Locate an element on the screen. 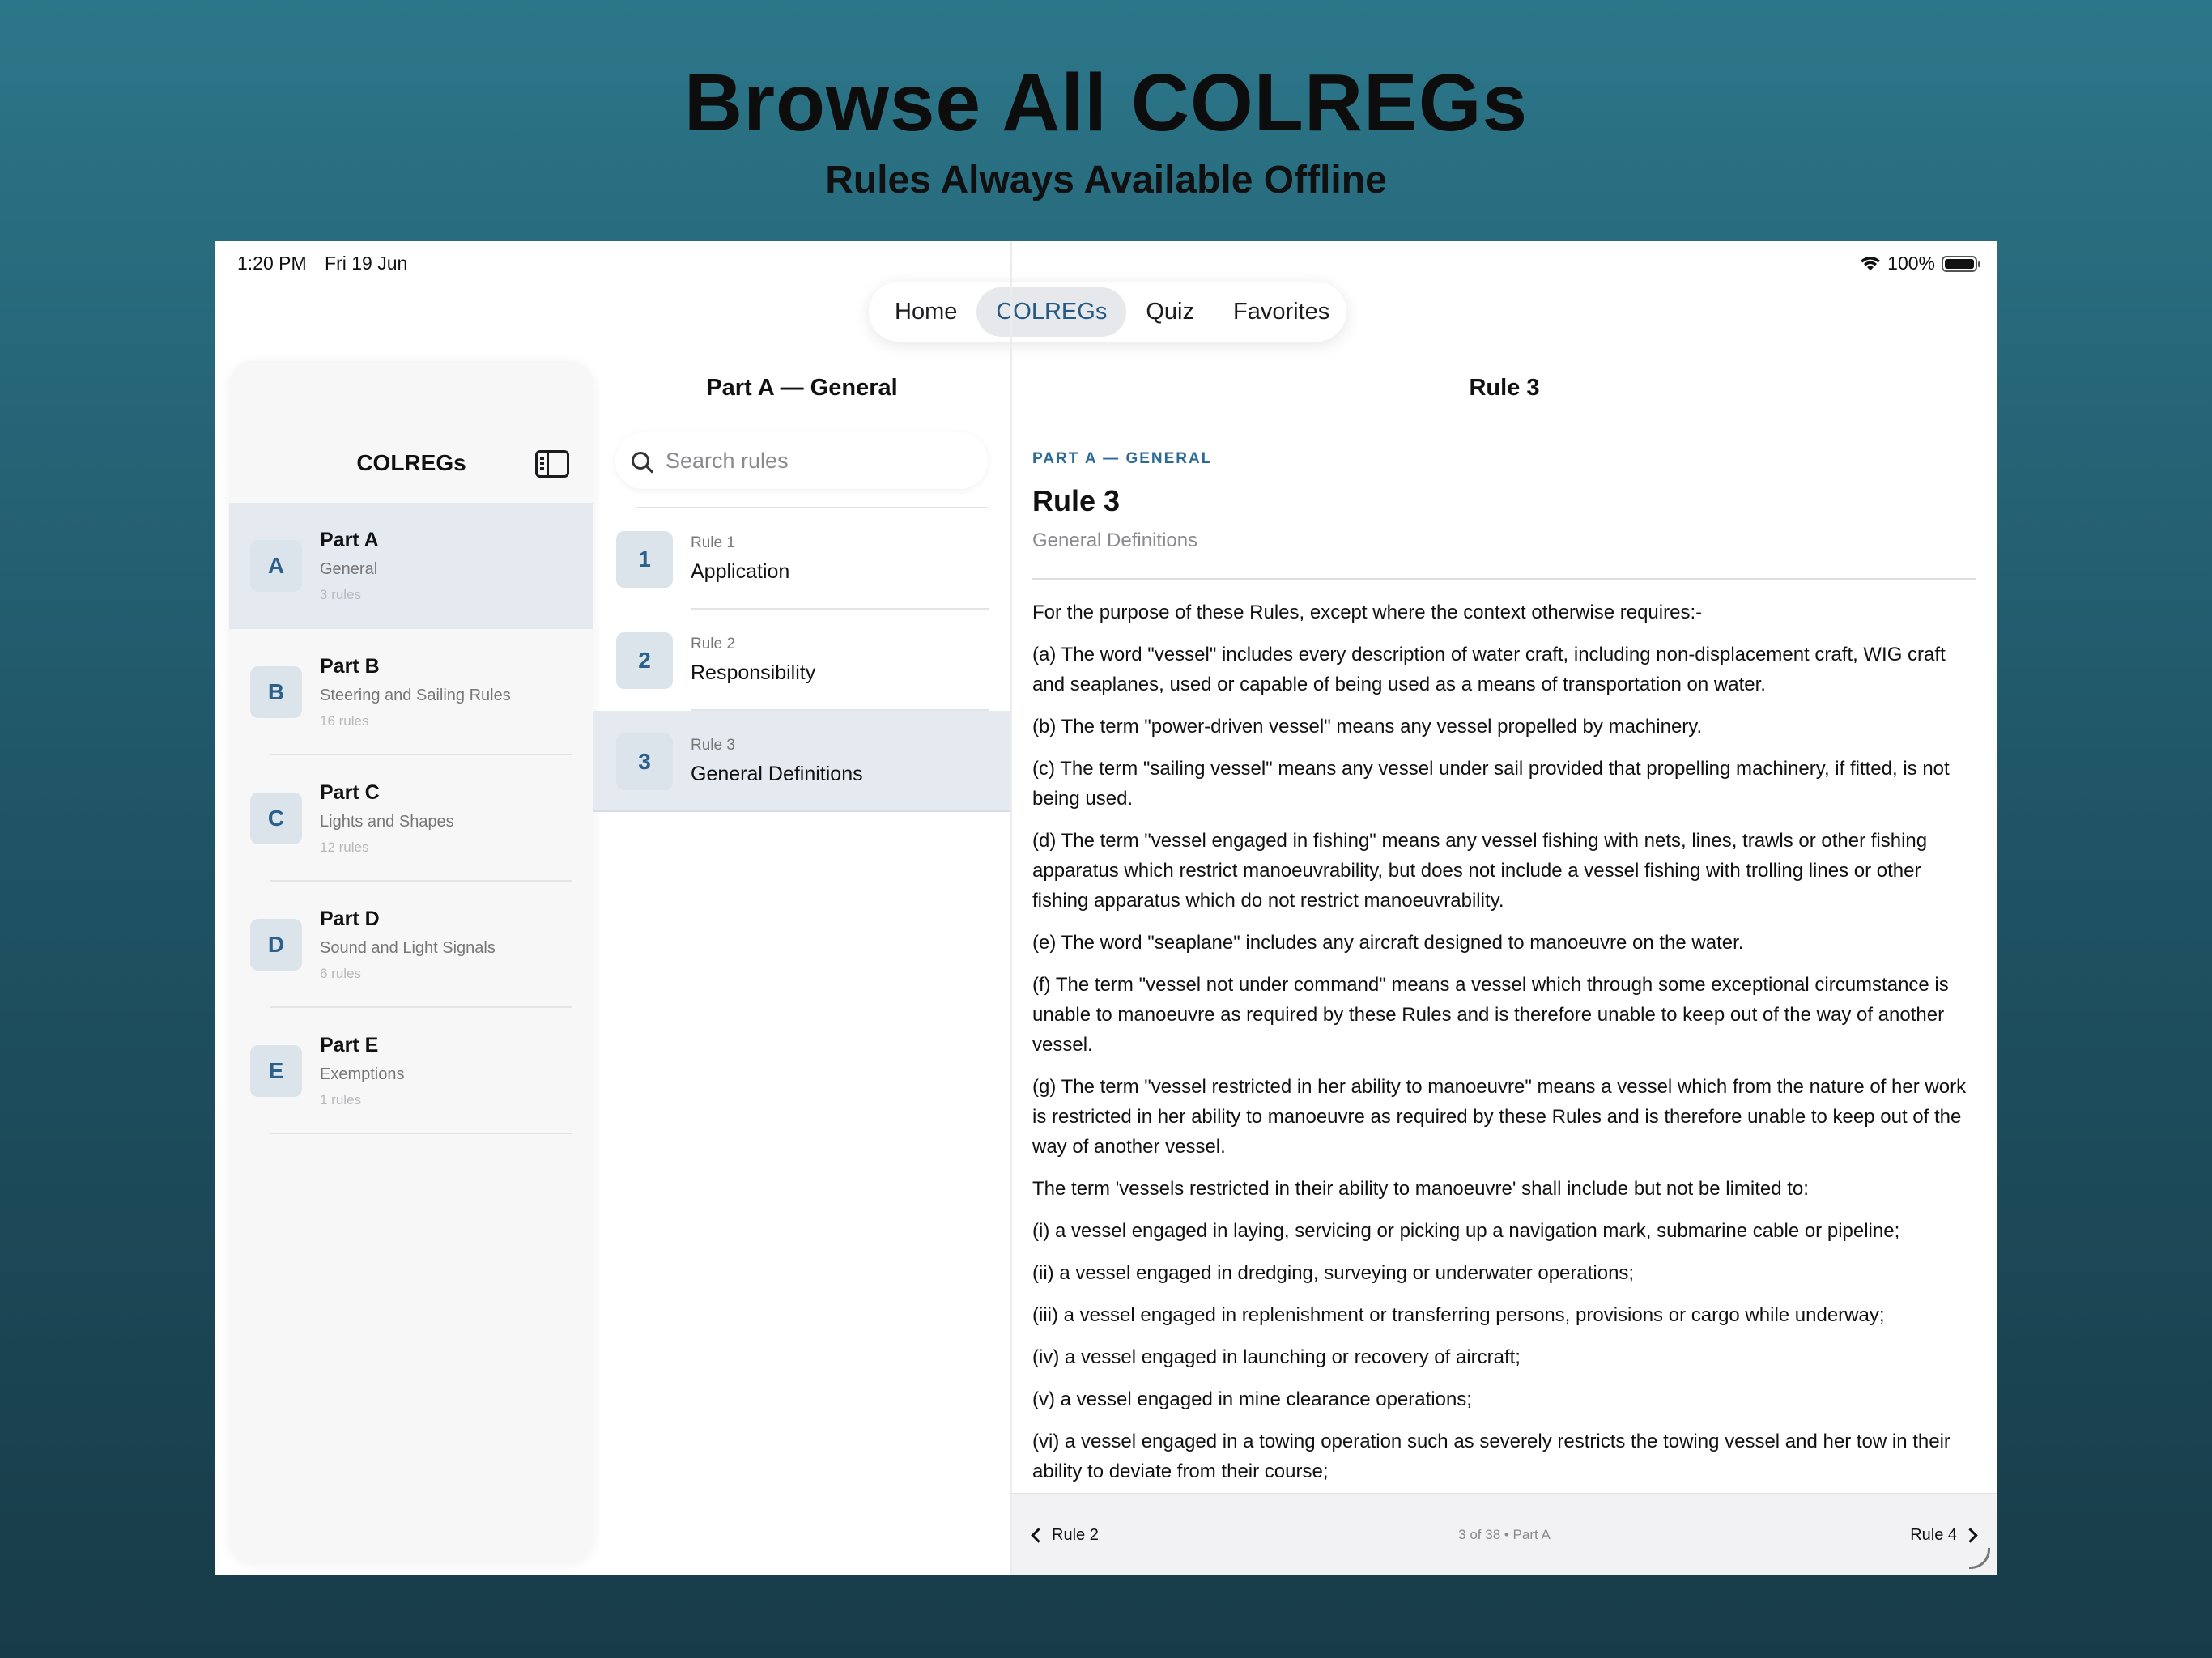  part-subtitle: Sound and Light Signals is located at coordinates (408, 948).